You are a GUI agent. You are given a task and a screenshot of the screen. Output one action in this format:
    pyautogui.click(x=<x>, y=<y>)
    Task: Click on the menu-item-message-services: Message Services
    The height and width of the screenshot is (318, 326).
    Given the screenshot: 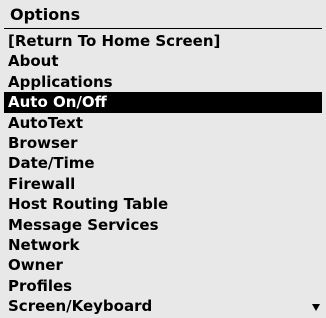 What is the action you would take?
    pyautogui.click(x=163, y=225)
    